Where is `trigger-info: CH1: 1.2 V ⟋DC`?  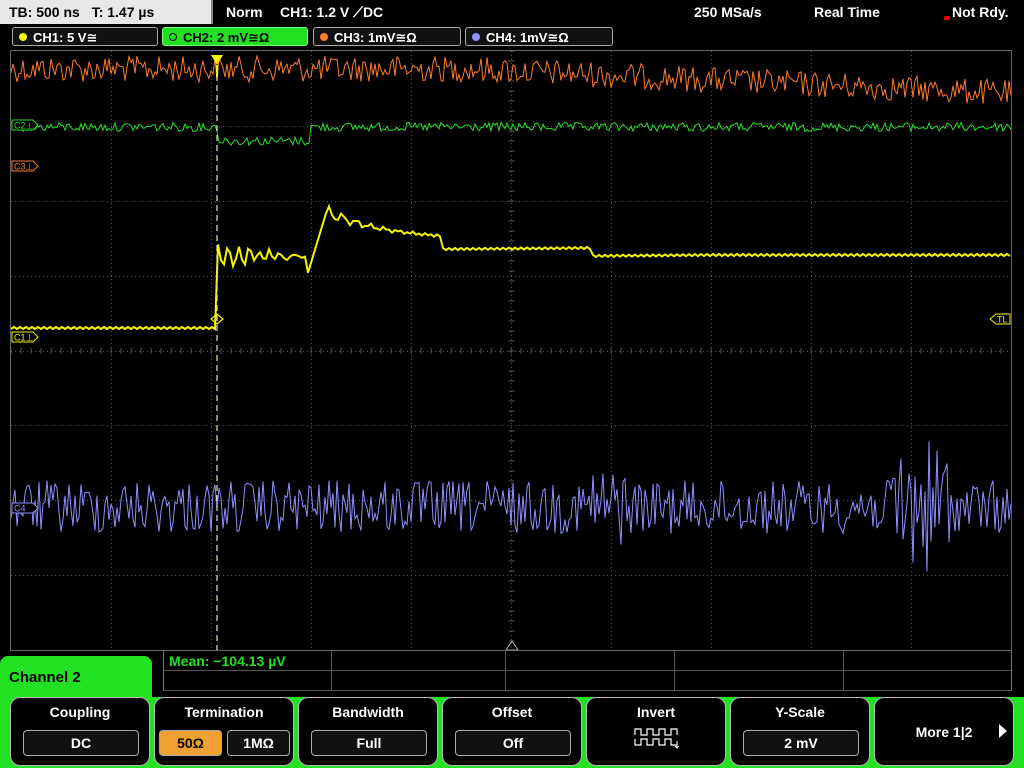 trigger-info: CH1: 1.2 V ⟋DC is located at coordinates (331, 12).